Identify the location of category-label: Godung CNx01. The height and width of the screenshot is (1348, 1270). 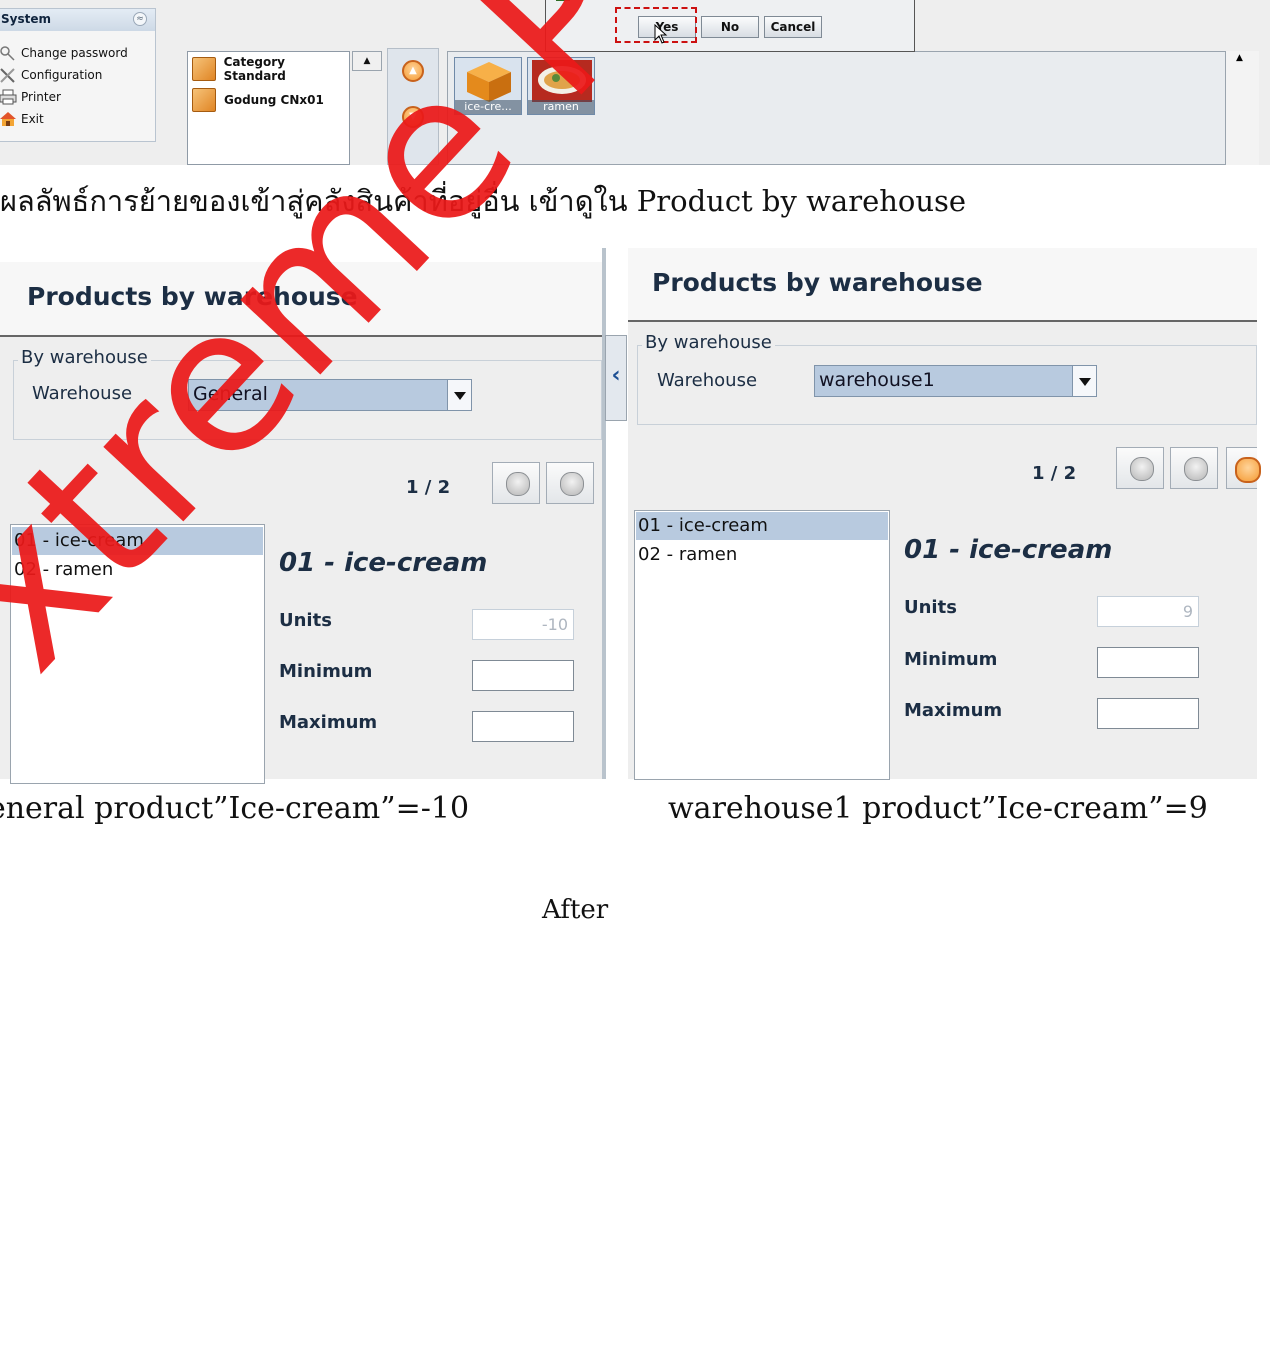
(274, 100).